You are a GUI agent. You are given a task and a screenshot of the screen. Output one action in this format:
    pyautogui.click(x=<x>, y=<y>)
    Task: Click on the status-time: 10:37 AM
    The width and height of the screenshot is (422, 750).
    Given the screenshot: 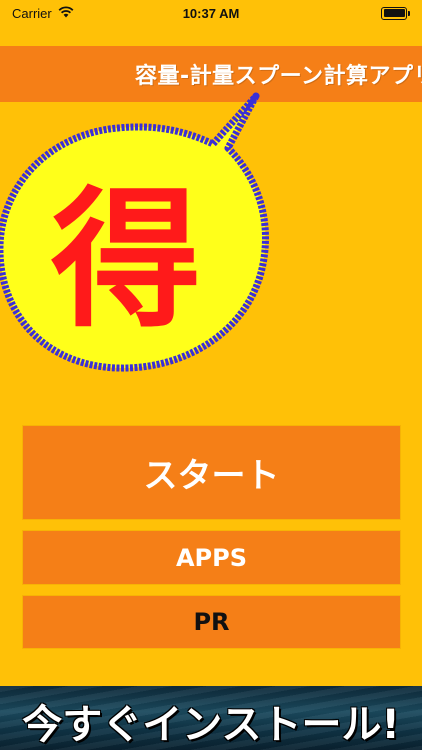 What is the action you would take?
    pyautogui.click(x=211, y=13)
    